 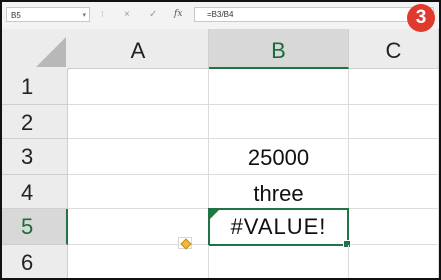 What do you see at coordinates (138, 122) in the screenshot?
I see `cell-a2` at bounding box center [138, 122].